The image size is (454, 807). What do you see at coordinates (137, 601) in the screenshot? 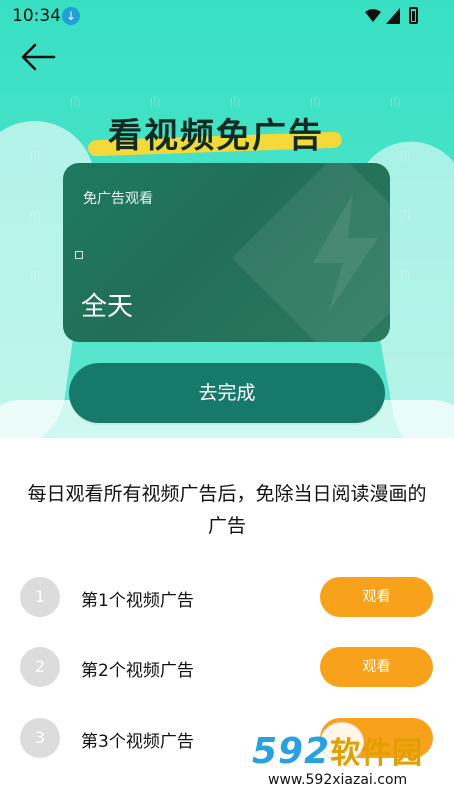
I see `ad-label: 第1个视频广告` at bounding box center [137, 601].